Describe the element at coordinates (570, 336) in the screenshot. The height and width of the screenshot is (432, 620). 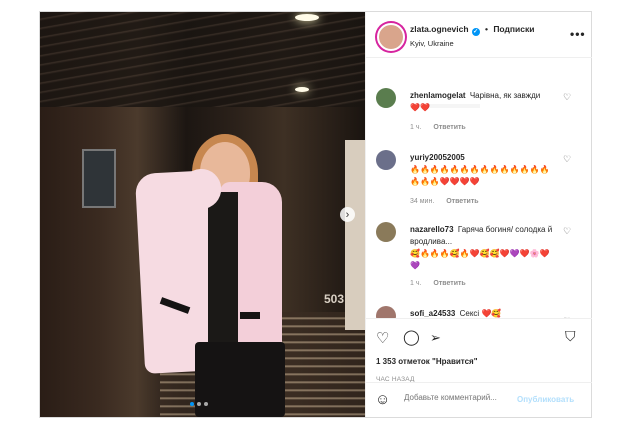
I see `bookmark-icon: ⛉` at that location.